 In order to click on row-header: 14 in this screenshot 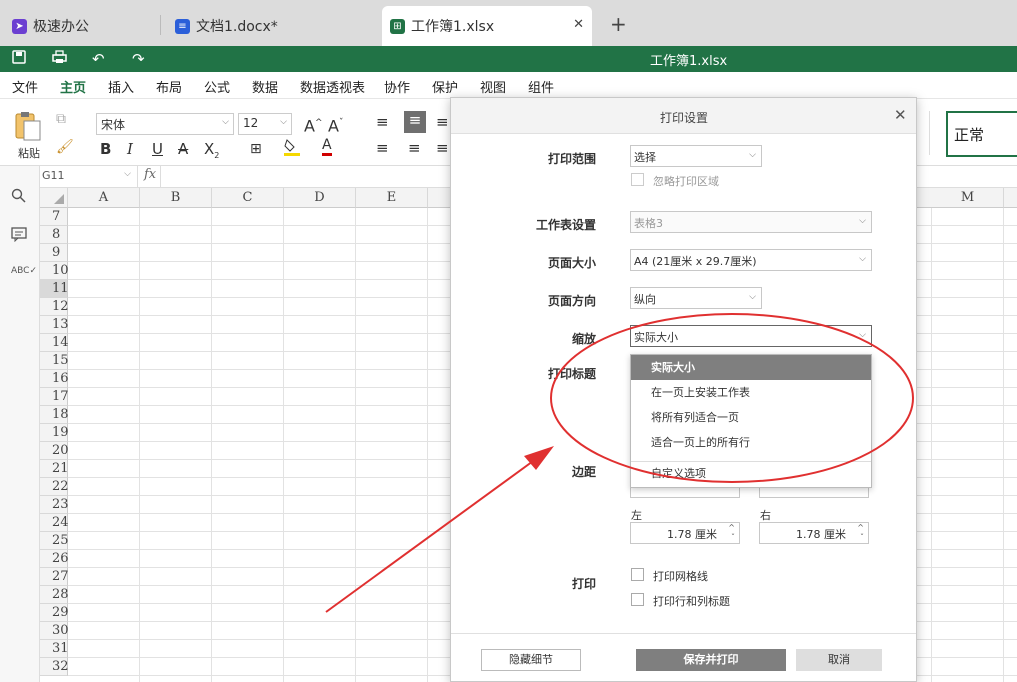, I will do `click(54, 343)`.